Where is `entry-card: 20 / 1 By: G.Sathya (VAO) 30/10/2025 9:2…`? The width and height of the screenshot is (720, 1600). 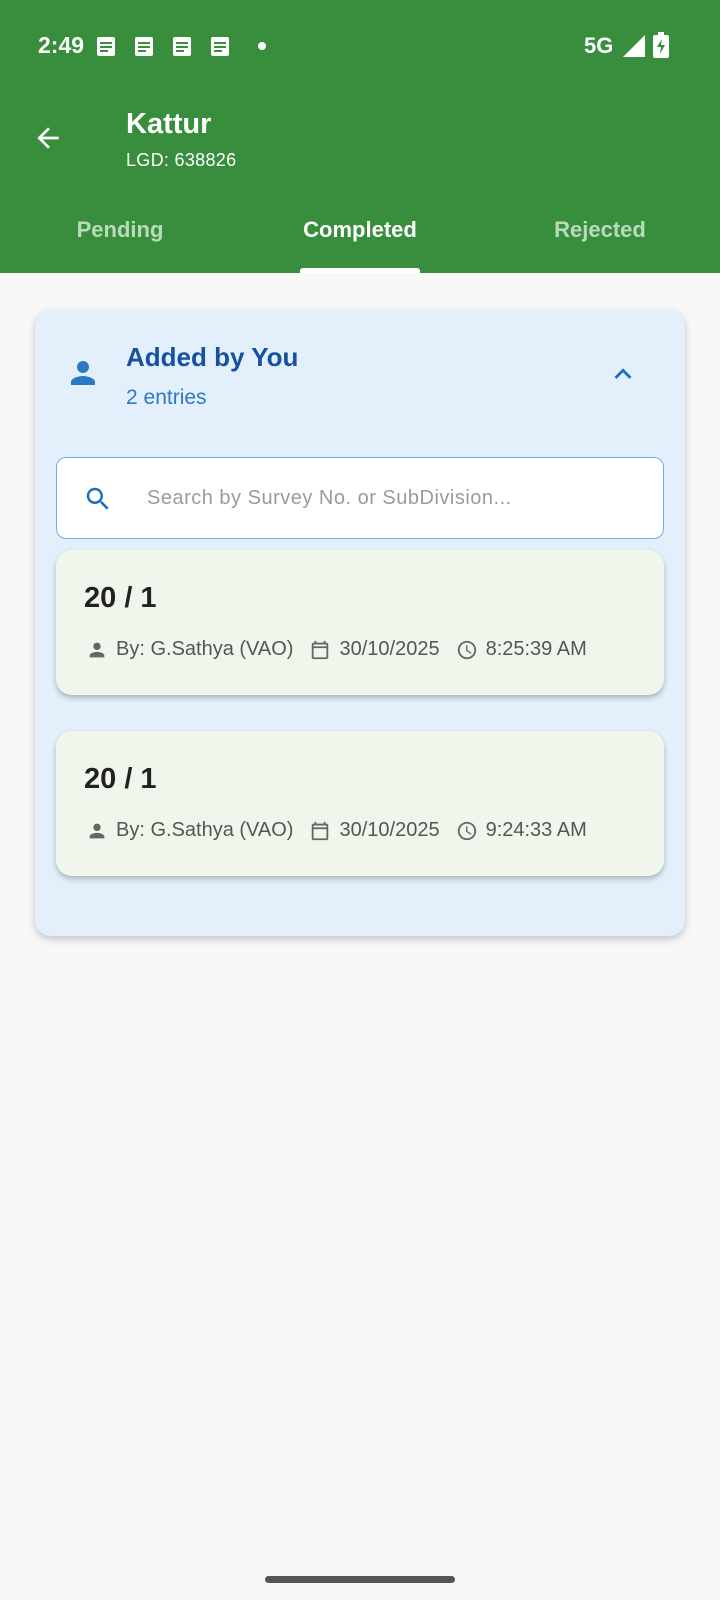
entry-card: 20 / 1 By: G.Sathya (VAO) 30/10/2025 9:2… is located at coordinates (360, 803).